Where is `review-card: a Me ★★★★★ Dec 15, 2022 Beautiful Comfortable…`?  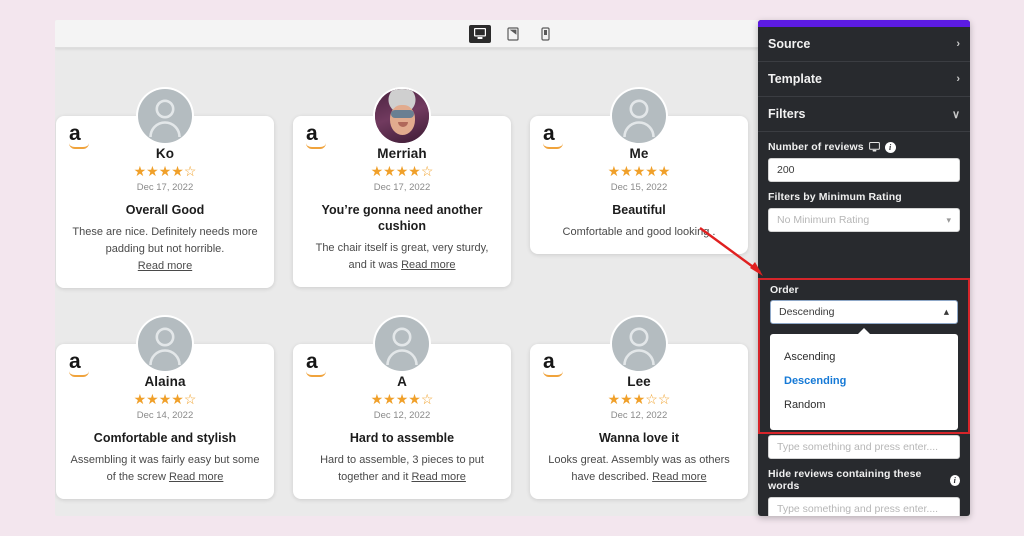
review-card: a Me ★★★★★ Dec 15, 2022 Beautiful Comfortable… is located at coordinates (639, 171).